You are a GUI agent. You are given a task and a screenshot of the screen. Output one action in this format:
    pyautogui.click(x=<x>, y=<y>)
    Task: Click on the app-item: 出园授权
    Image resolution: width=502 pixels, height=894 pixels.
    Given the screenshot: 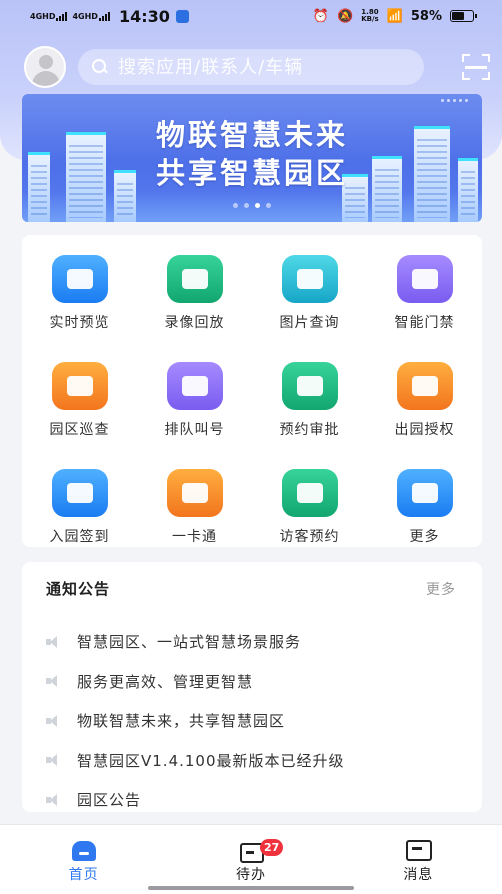 What is the action you would take?
    pyautogui.click(x=424, y=400)
    